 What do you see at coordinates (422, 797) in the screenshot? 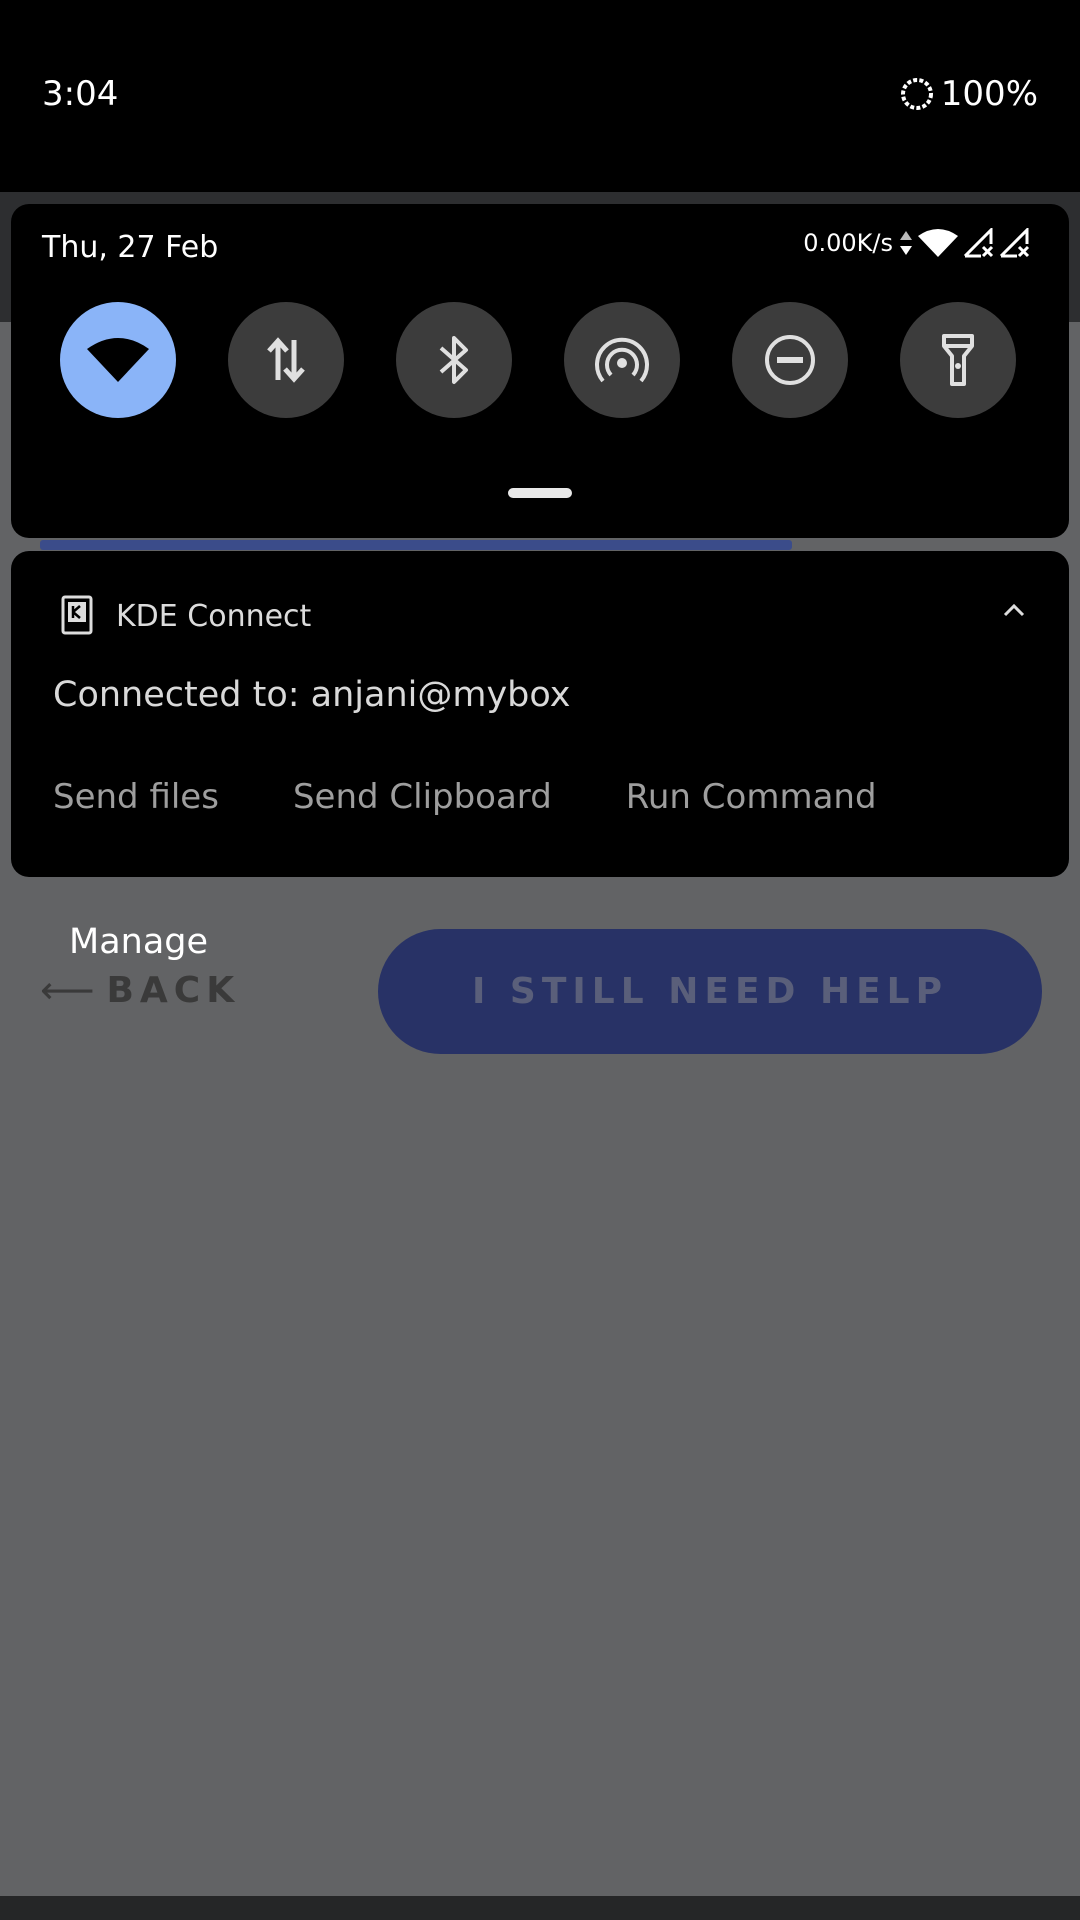
I see `send-clipboard-button: Send Clipboard` at bounding box center [422, 797].